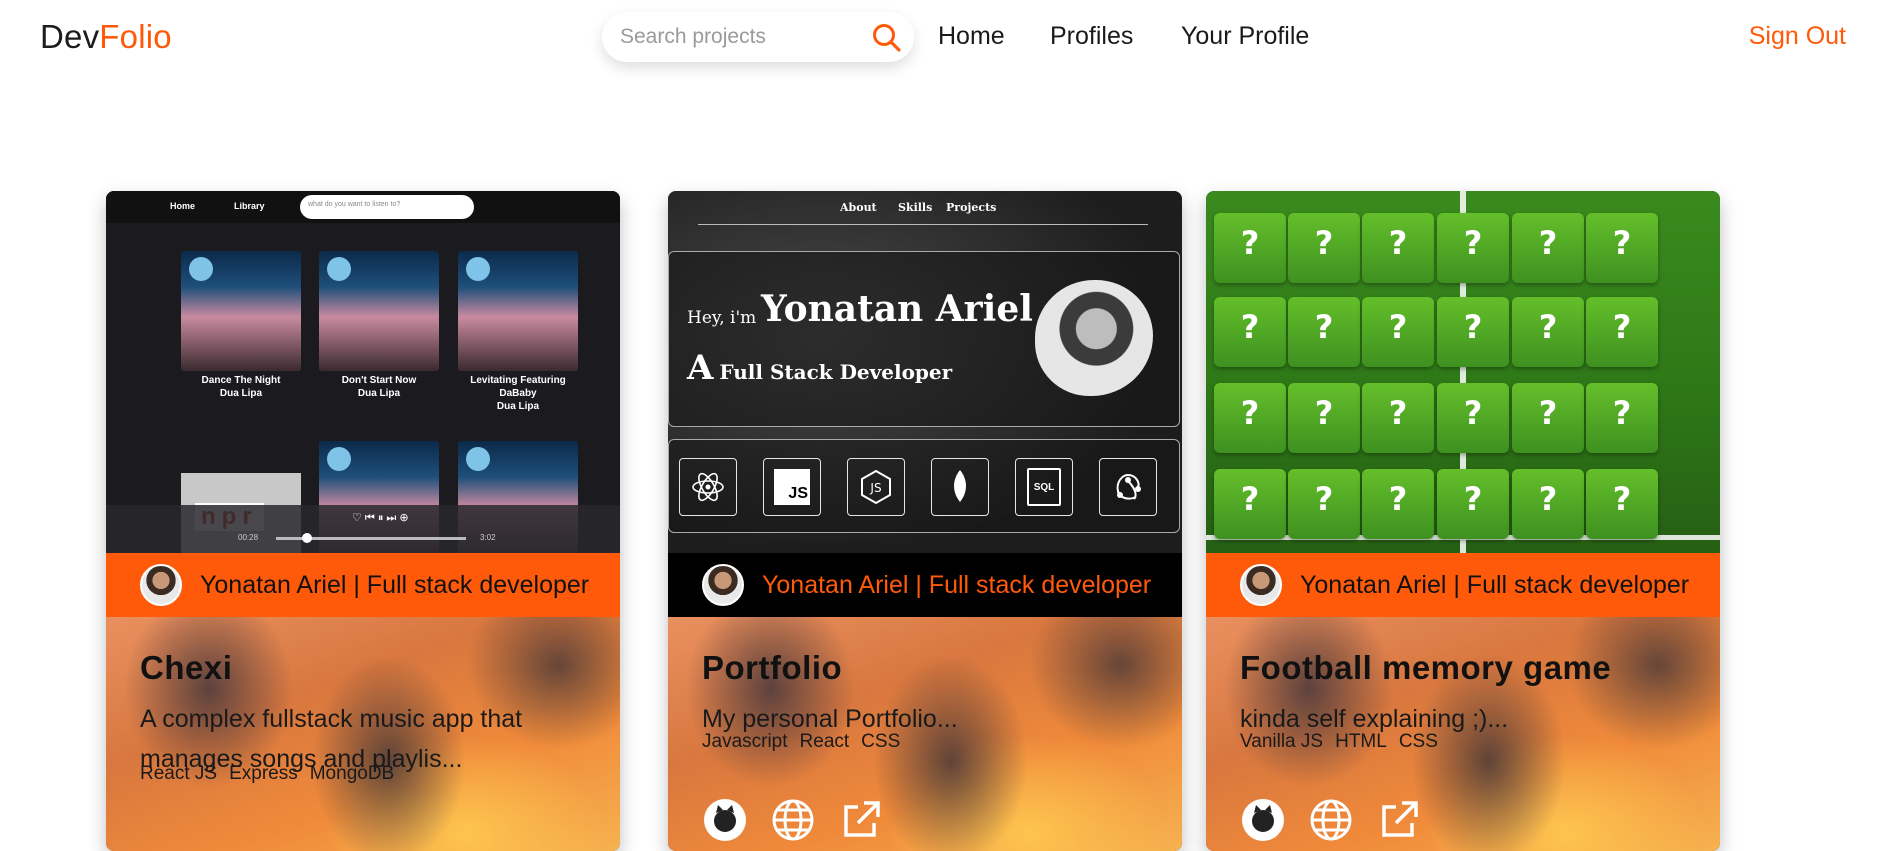 The height and width of the screenshot is (851, 1884). I want to click on nav-profiles-link: Profiles, so click(1091, 36).